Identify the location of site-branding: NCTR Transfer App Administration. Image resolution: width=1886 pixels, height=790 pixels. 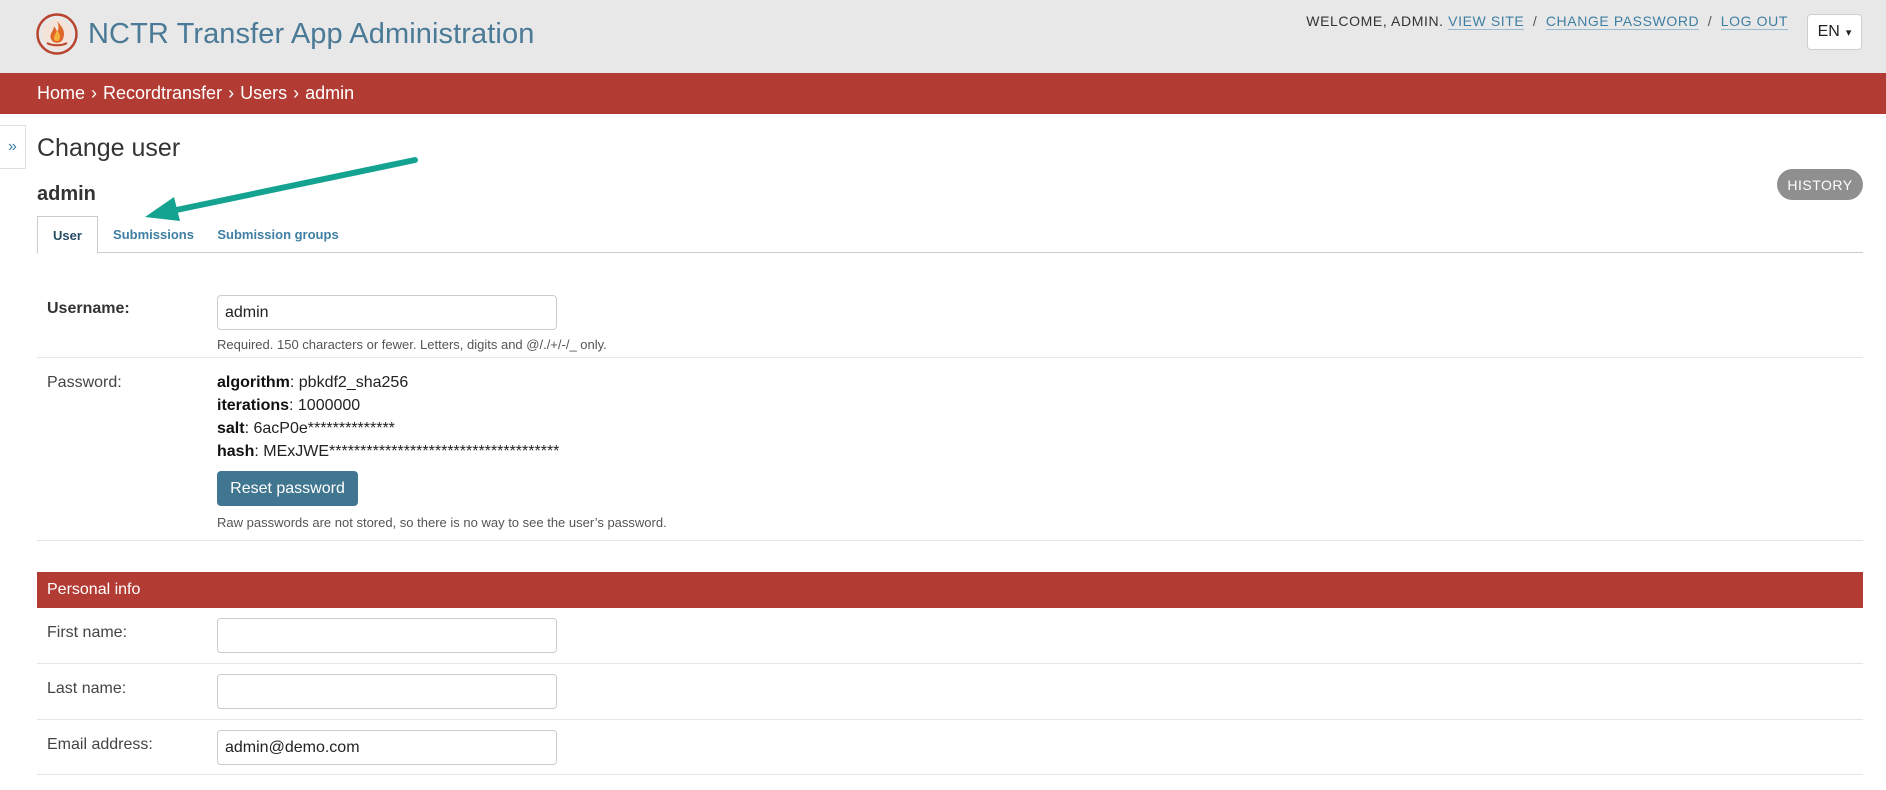
(285, 34).